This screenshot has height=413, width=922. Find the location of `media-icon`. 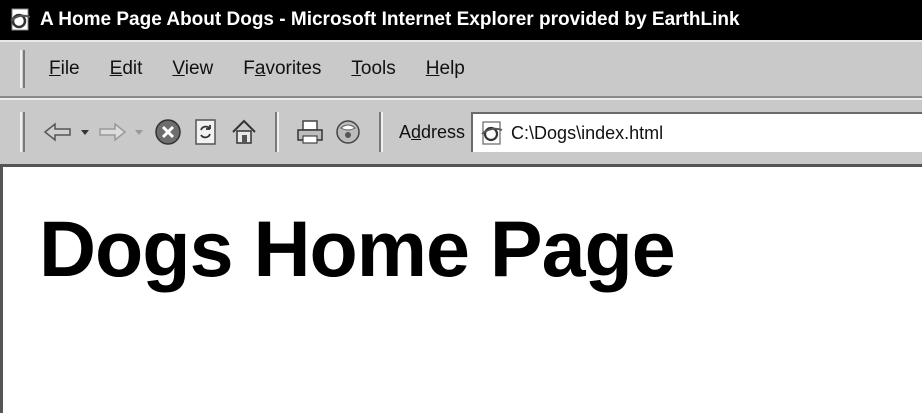

media-icon is located at coordinates (348, 132).